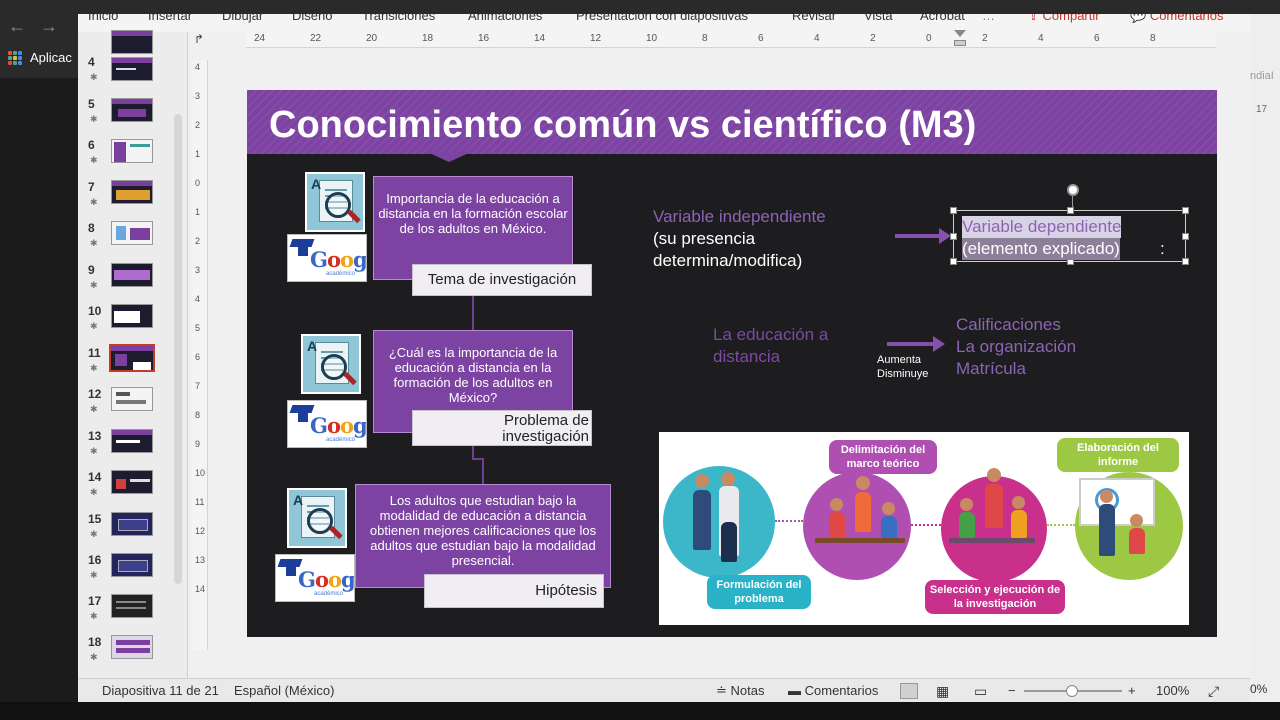  Describe the element at coordinates (315, 578) in the screenshot. I see `google-scholar-logo: Google académico` at that location.